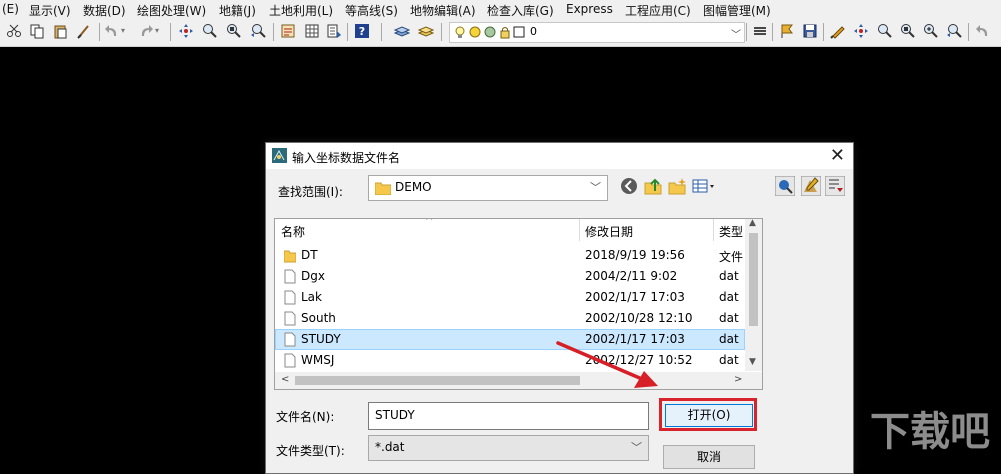  I want to click on pan-icon, so click(186, 31).